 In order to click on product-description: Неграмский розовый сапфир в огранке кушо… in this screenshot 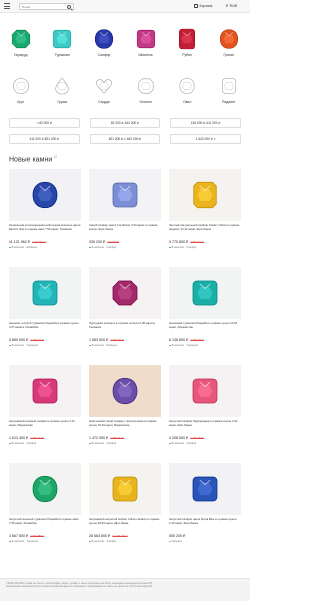, I will do `click(45, 427)`.